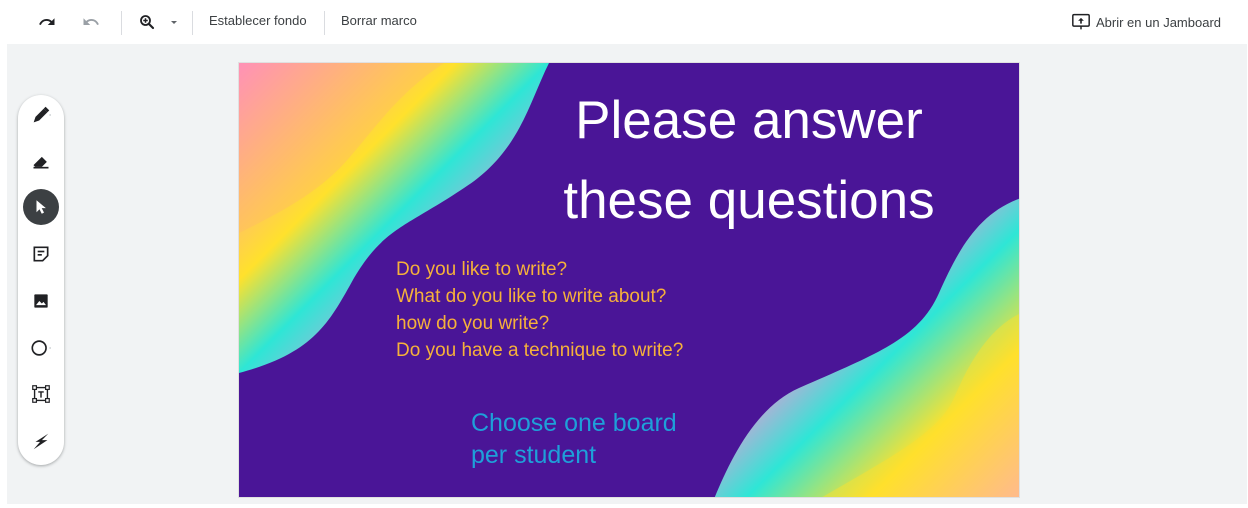  I want to click on text-box-tool, so click(41, 394).